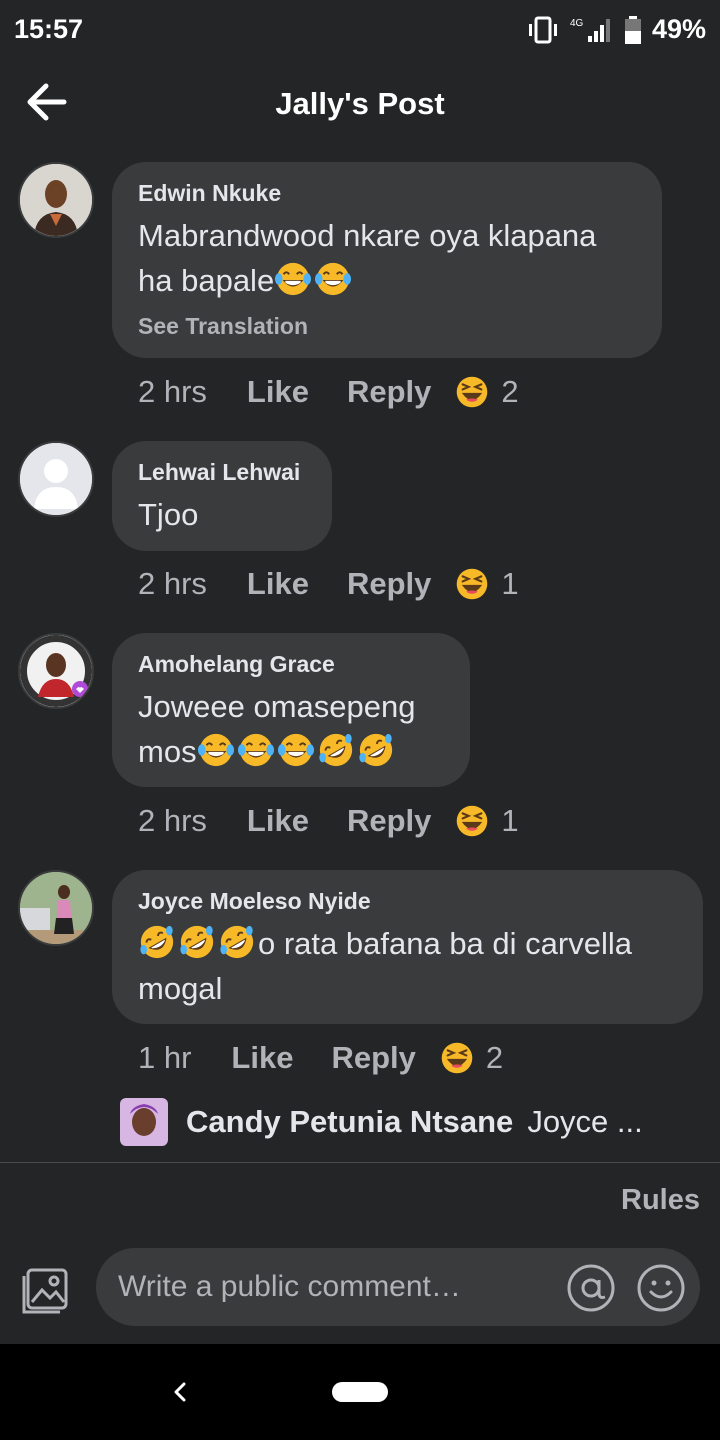 The image size is (720, 1440). What do you see at coordinates (407, 901) in the screenshot?
I see `comment-author: Joyce Moeleso Nyide` at bounding box center [407, 901].